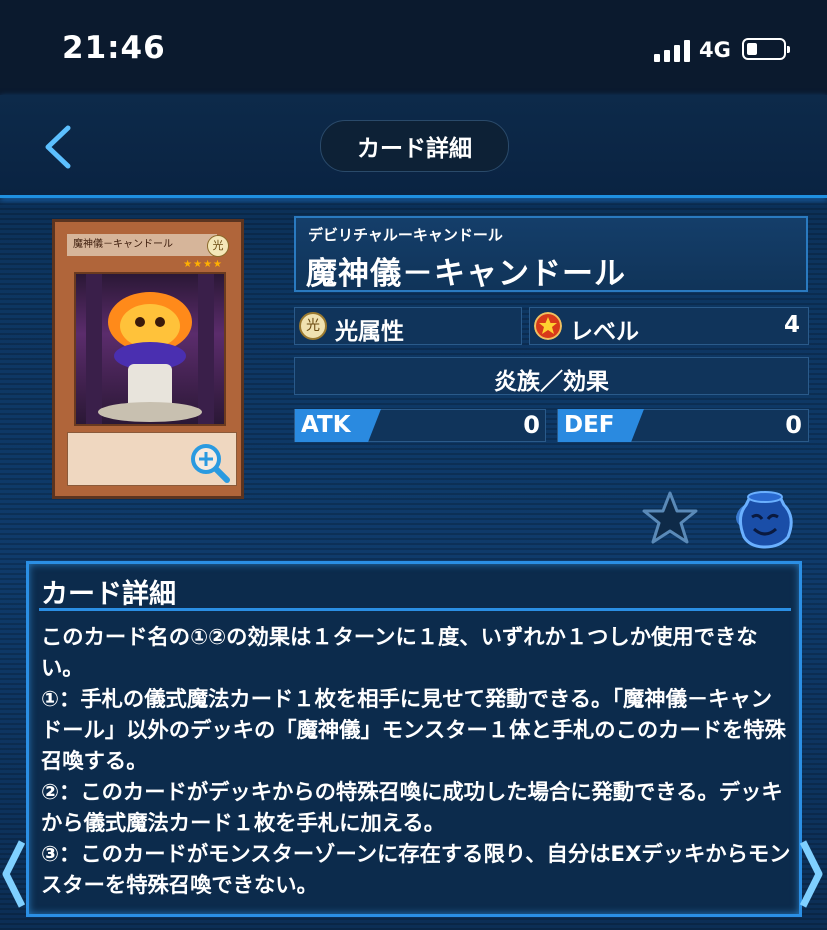 The width and height of the screenshot is (827, 930). What do you see at coordinates (142, 245) in the screenshot?
I see `card-image-name: 魔神儀－キャンドール` at bounding box center [142, 245].